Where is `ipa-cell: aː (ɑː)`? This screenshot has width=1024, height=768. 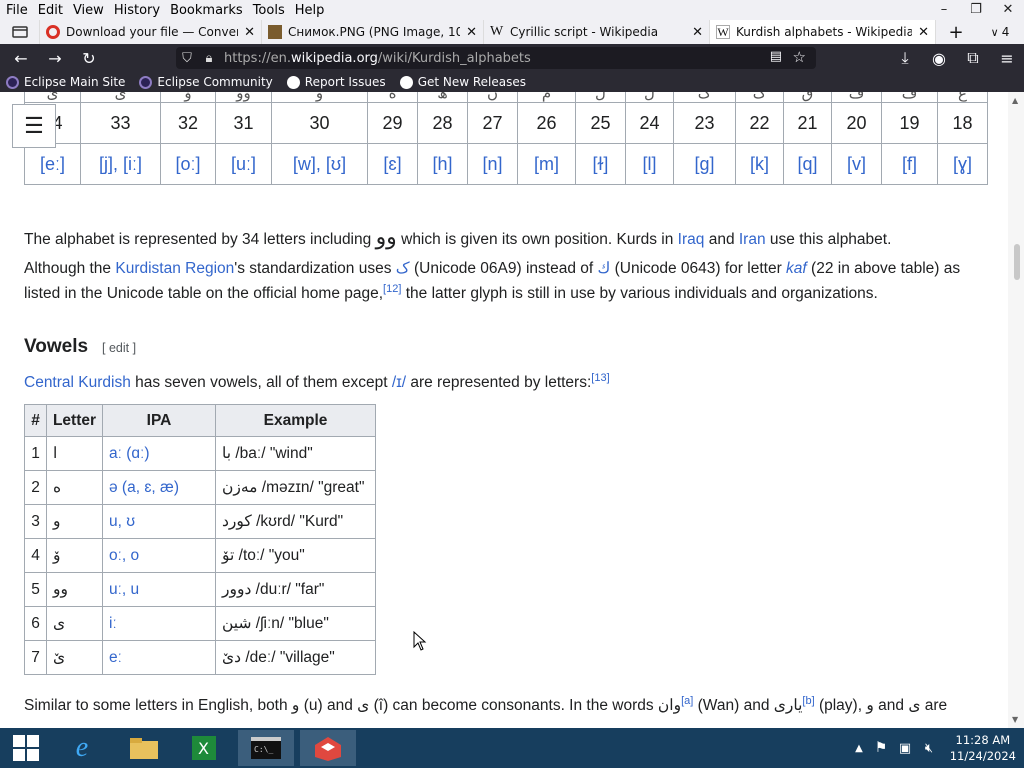 ipa-cell: aː (ɑː) is located at coordinates (159, 453).